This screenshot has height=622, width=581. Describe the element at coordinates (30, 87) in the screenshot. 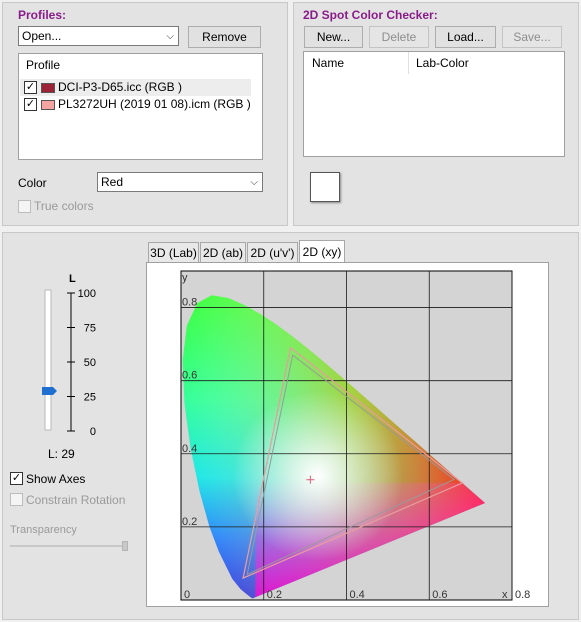

I see `profile-checkbox-1: ✓` at that location.